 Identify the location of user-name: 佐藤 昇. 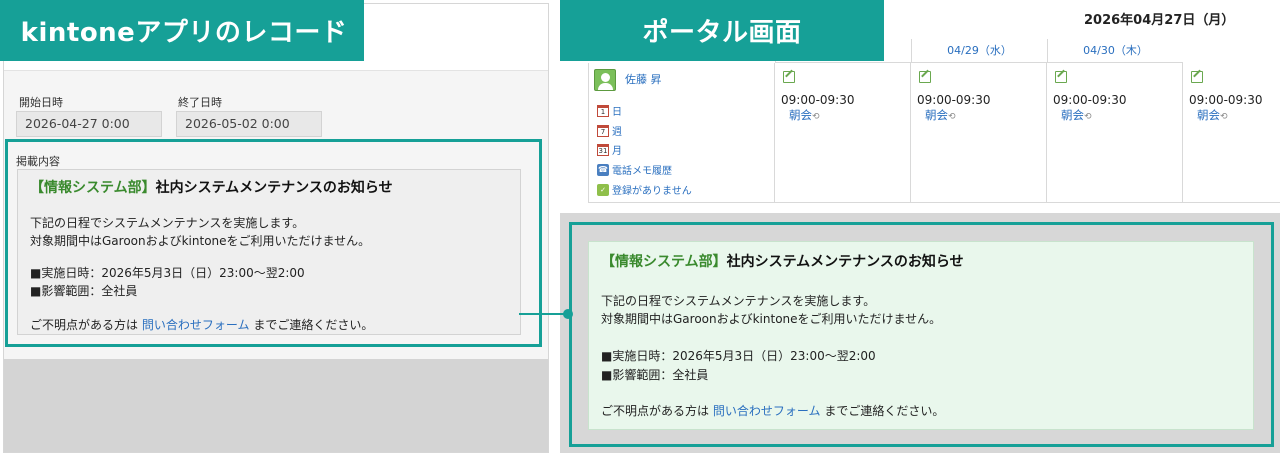
(643, 79).